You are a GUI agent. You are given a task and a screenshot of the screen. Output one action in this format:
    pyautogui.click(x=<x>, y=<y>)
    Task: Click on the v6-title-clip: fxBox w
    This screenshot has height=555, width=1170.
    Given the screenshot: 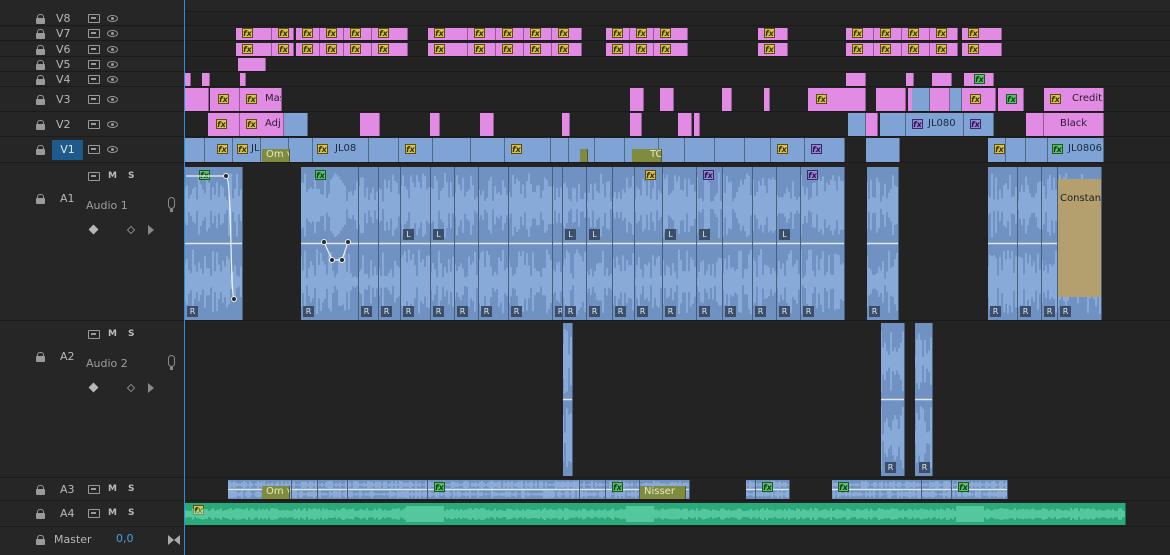 What is the action you would take?
    pyautogui.click(x=482, y=49)
    